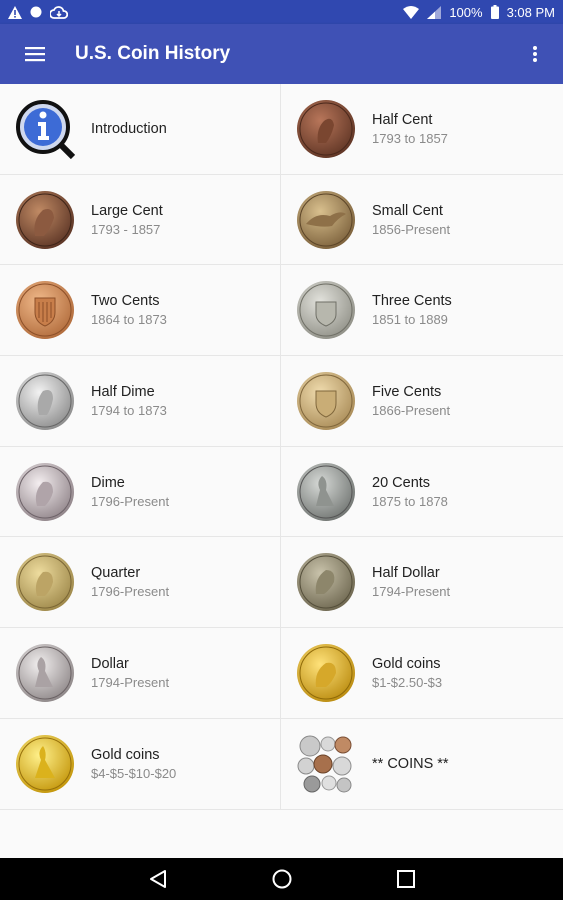 The width and height of the screenshot is (563, 900). I want to click on item-years: 1851 to 1889, so click(410, 320).